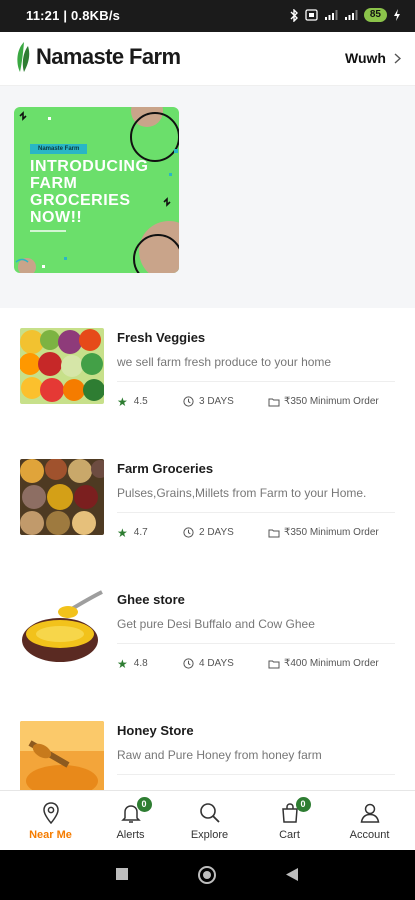 The width and height of the screenshot is (415, 900). I want to click on store-description: we sell farm fresh produce to your home, so click(224, 362).